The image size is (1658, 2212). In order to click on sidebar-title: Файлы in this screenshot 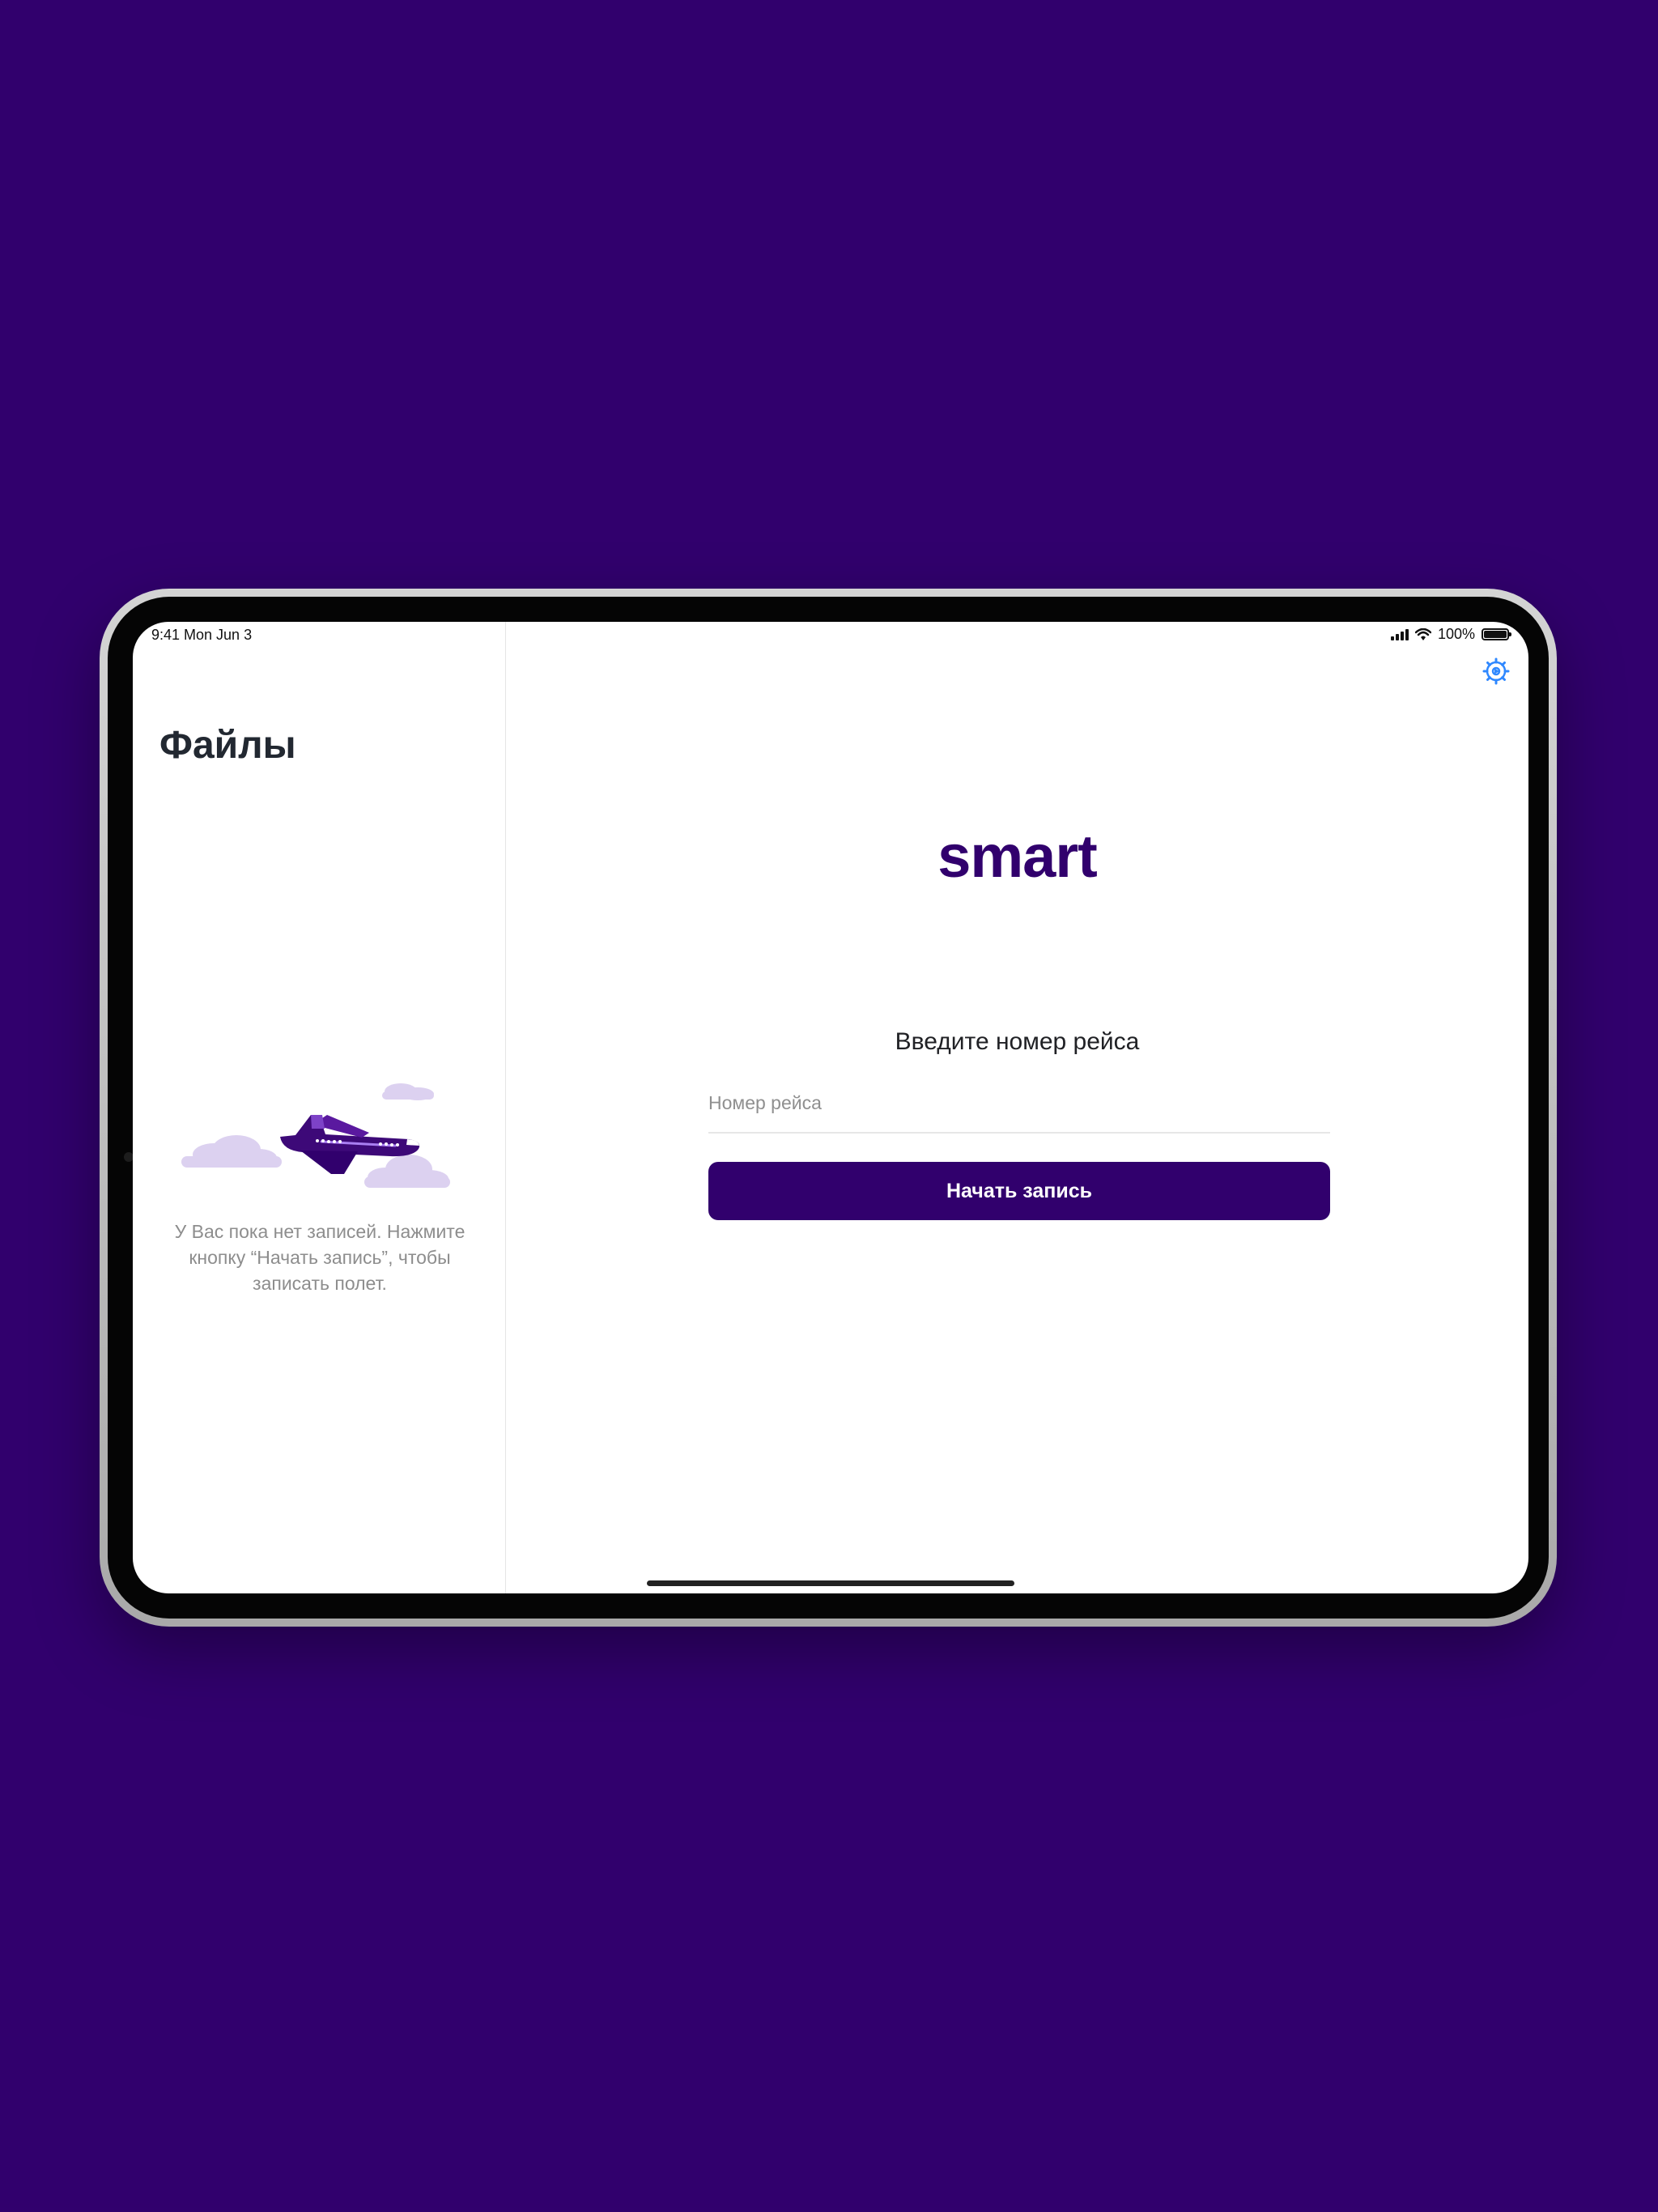, I will do `click(227, 745)`.